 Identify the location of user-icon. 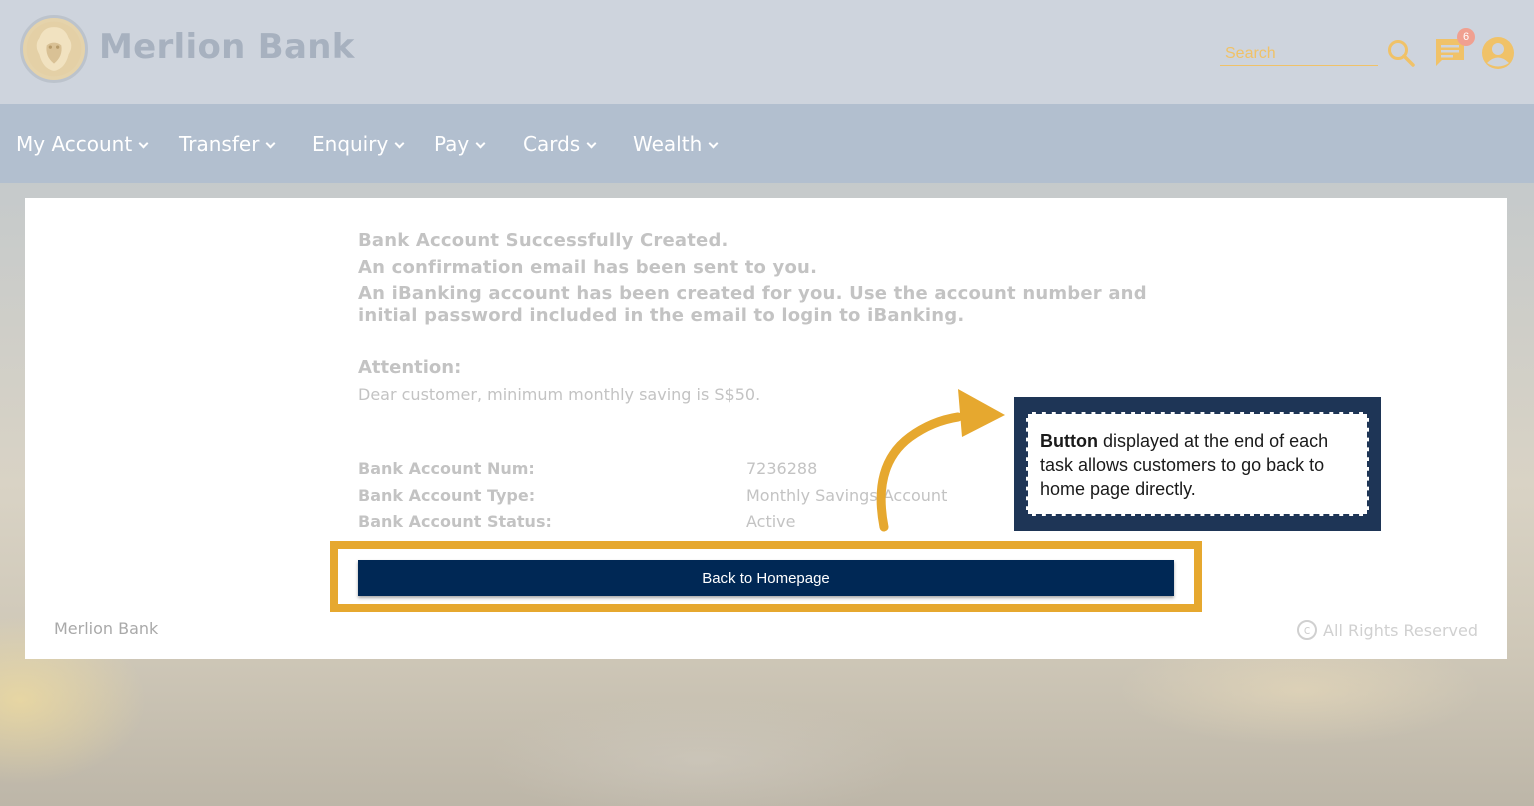
(1498, 53).